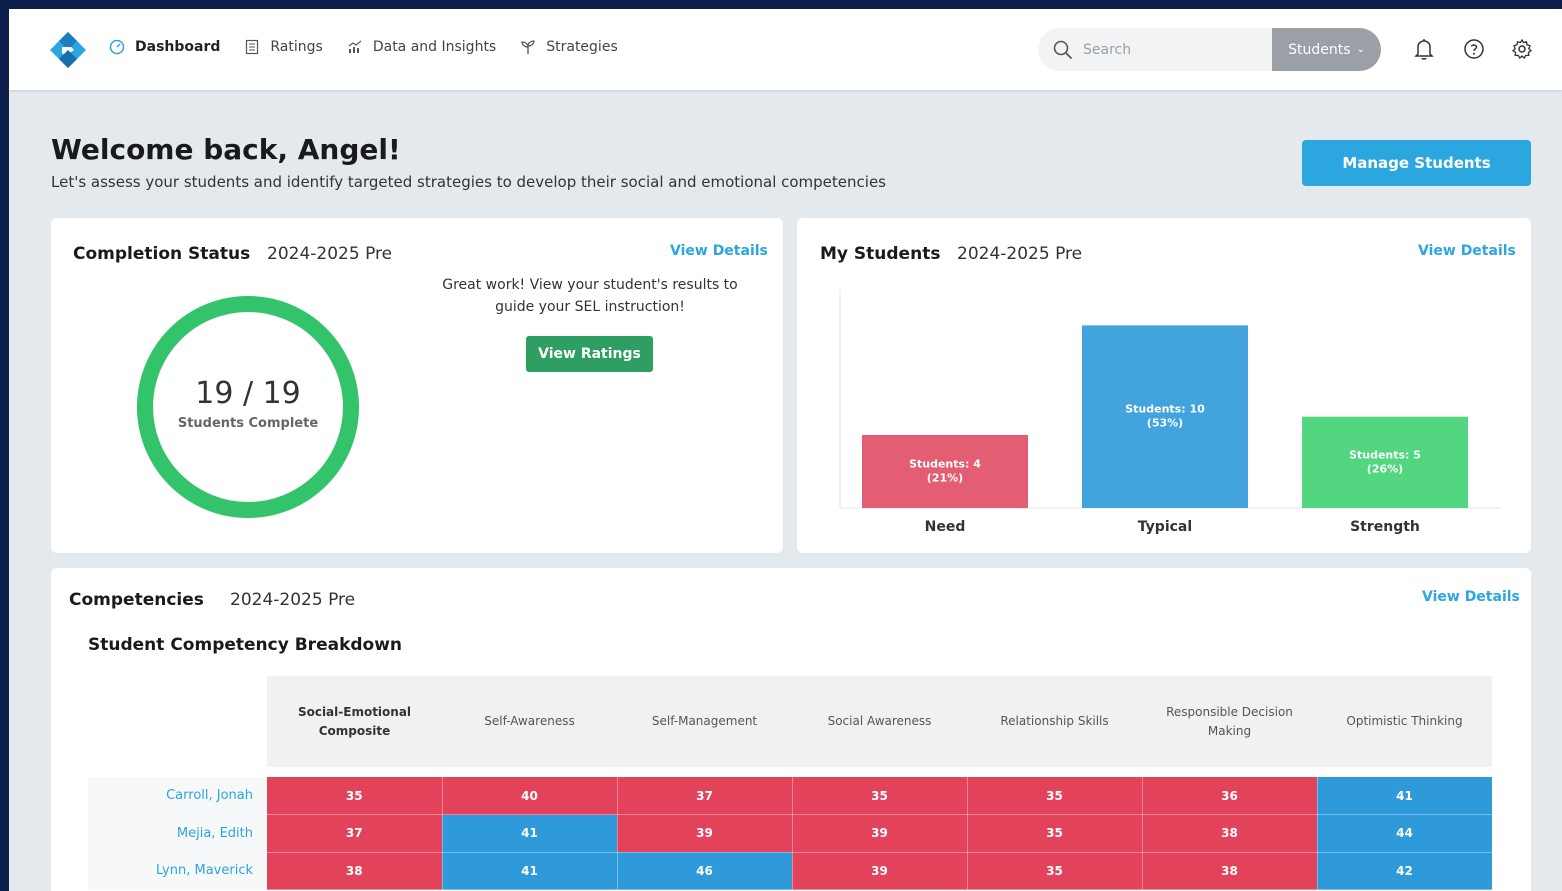 This screenshot has width=1562, height=891. What do you see at coordinates (1405, 833) in the screenshot?
I see `score-cell: 44` at bounding box center [1405, 833].